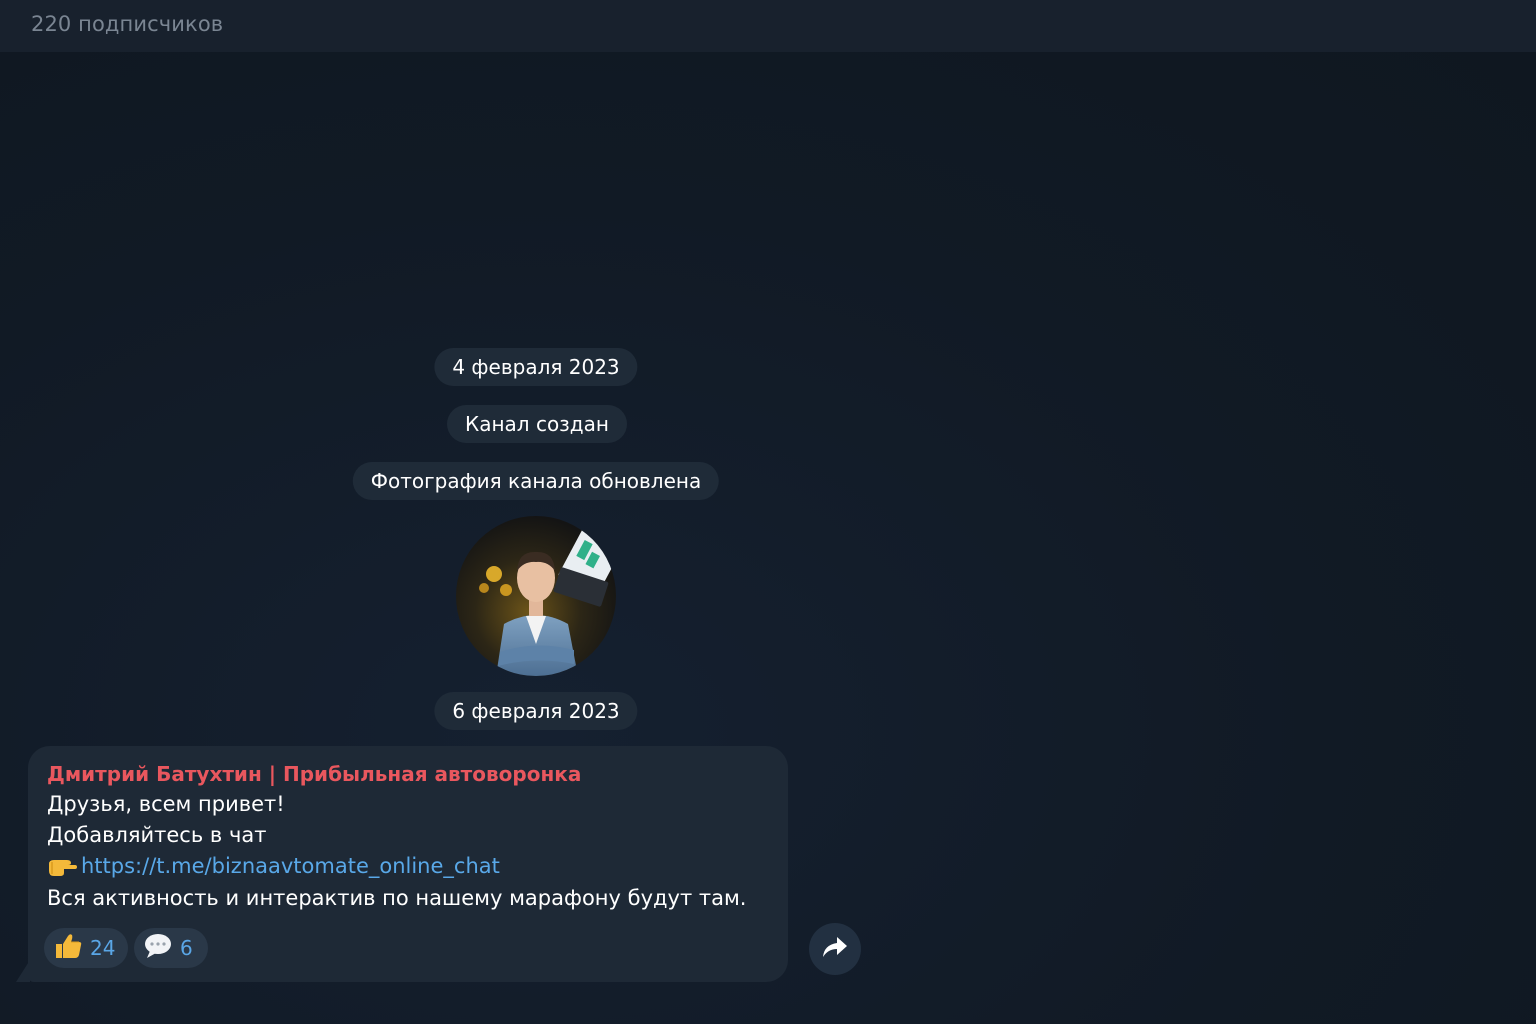 Image resolution: width=1536 pixels, height=1024 pixels. Describe the element at coordinates (166, 804) in the screenshot. I see `message-line-greeting: Друзья, всем привет!` at that location.